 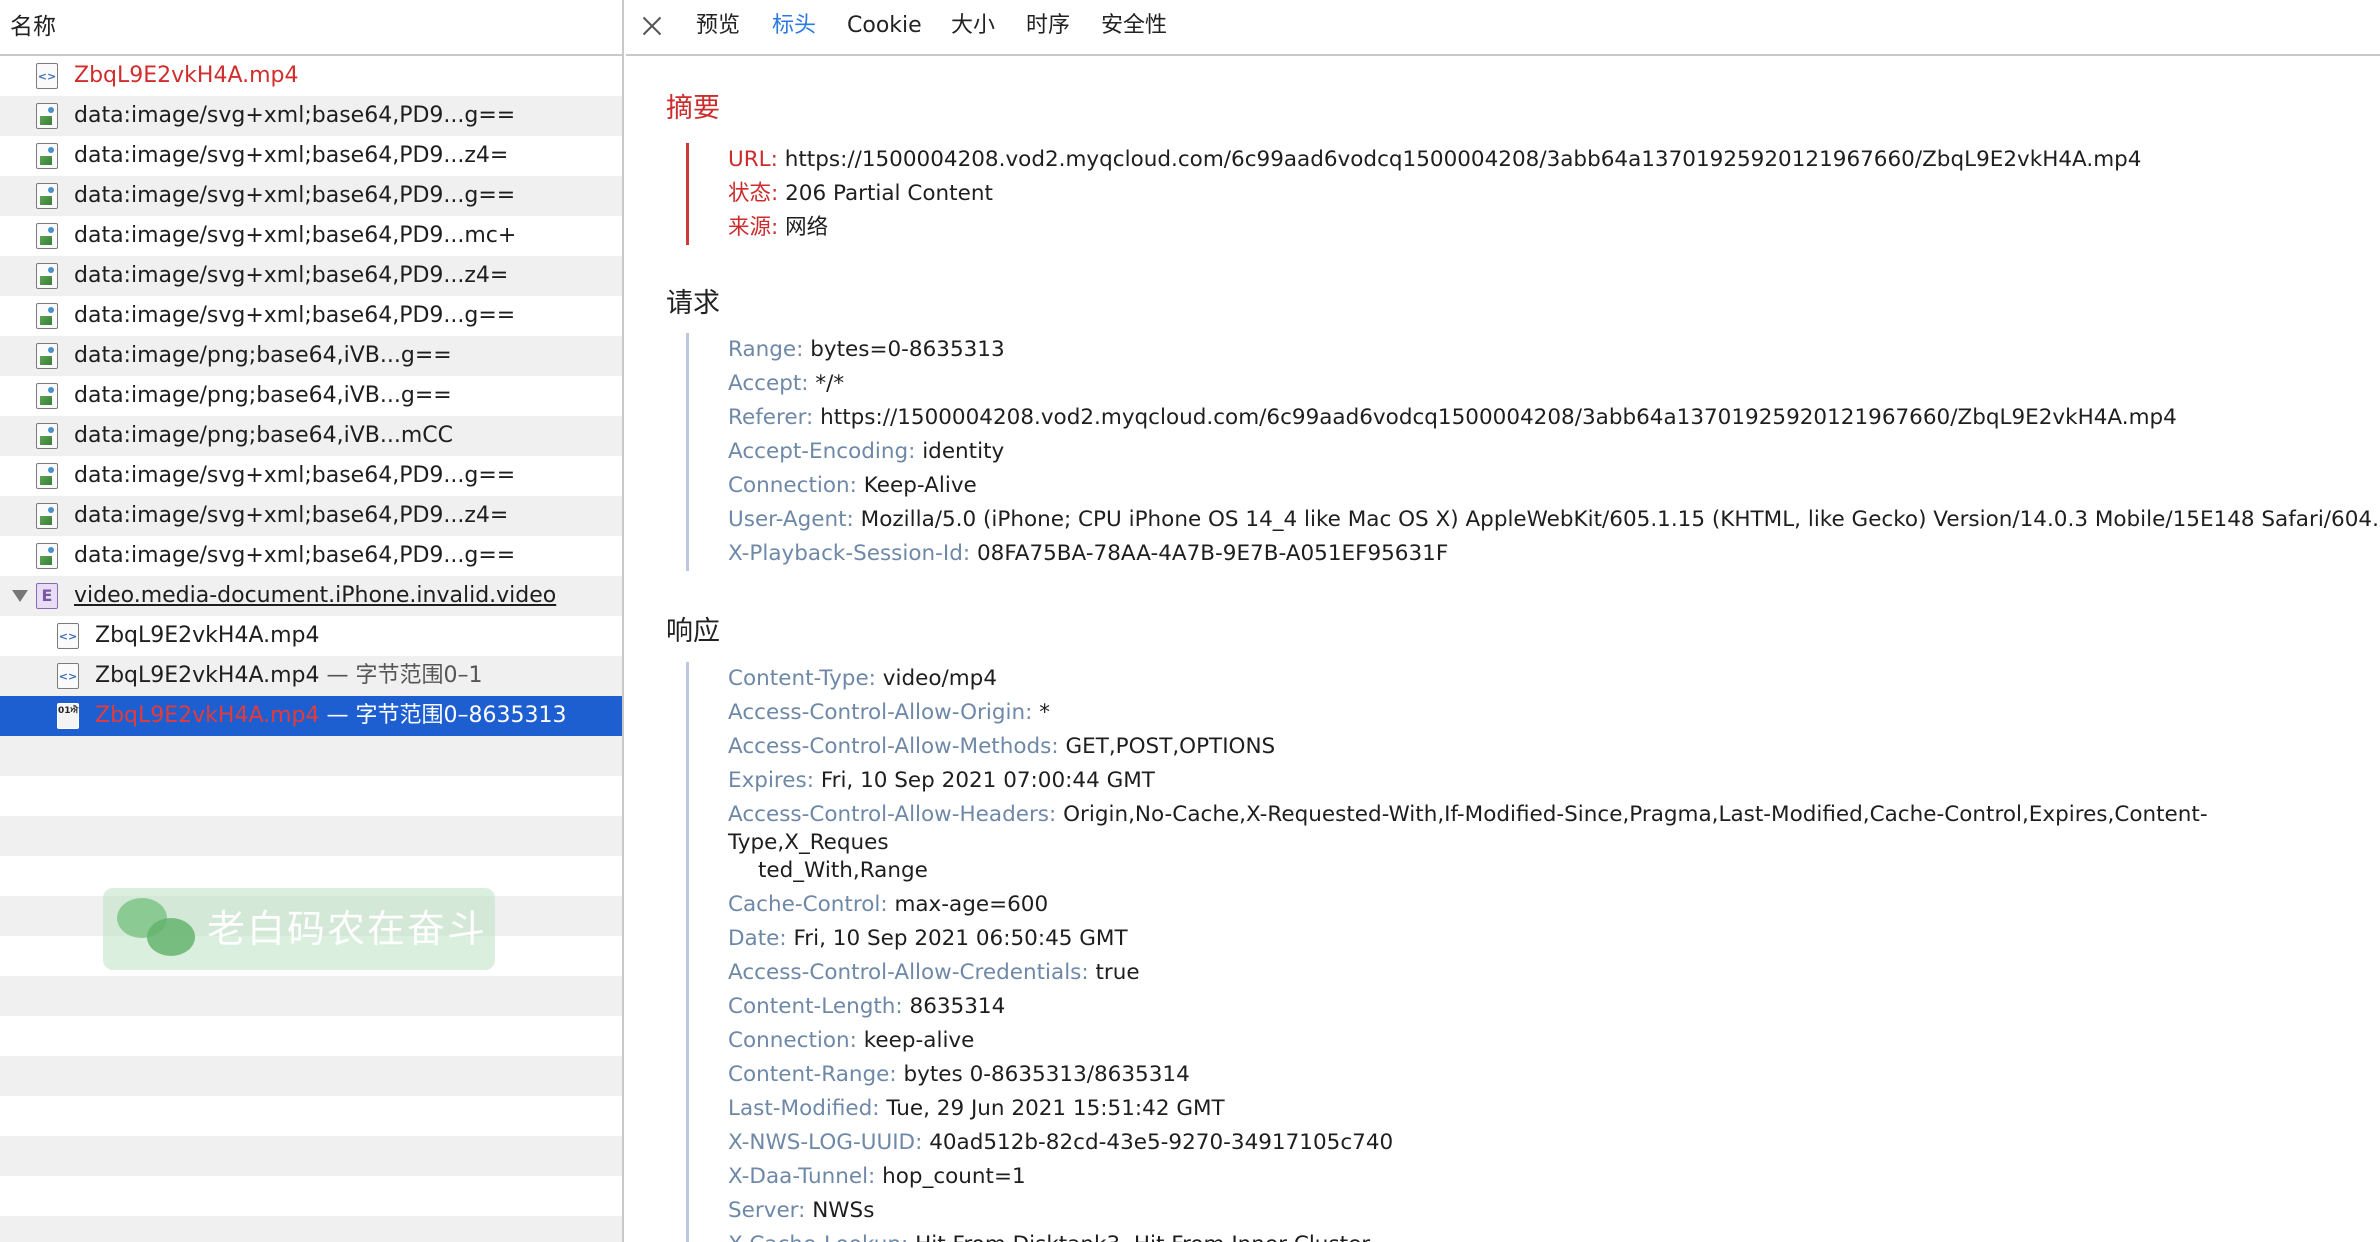 I want to click on header-key: Server:, so click(x=767, y=1210).